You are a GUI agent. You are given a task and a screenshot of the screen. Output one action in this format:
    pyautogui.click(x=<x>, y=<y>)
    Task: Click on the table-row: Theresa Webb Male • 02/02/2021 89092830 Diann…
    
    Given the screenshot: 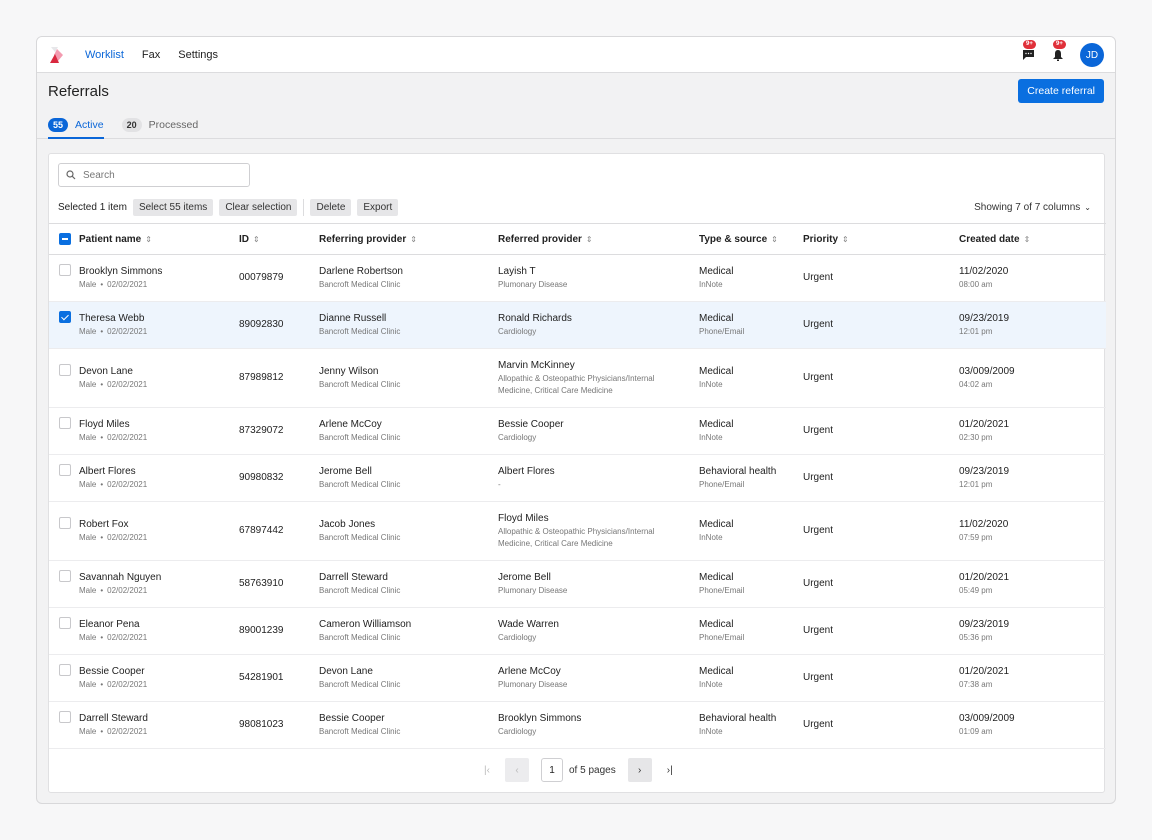 What is the action you would take?
    pyautogui.click(x=577, y=325)
    